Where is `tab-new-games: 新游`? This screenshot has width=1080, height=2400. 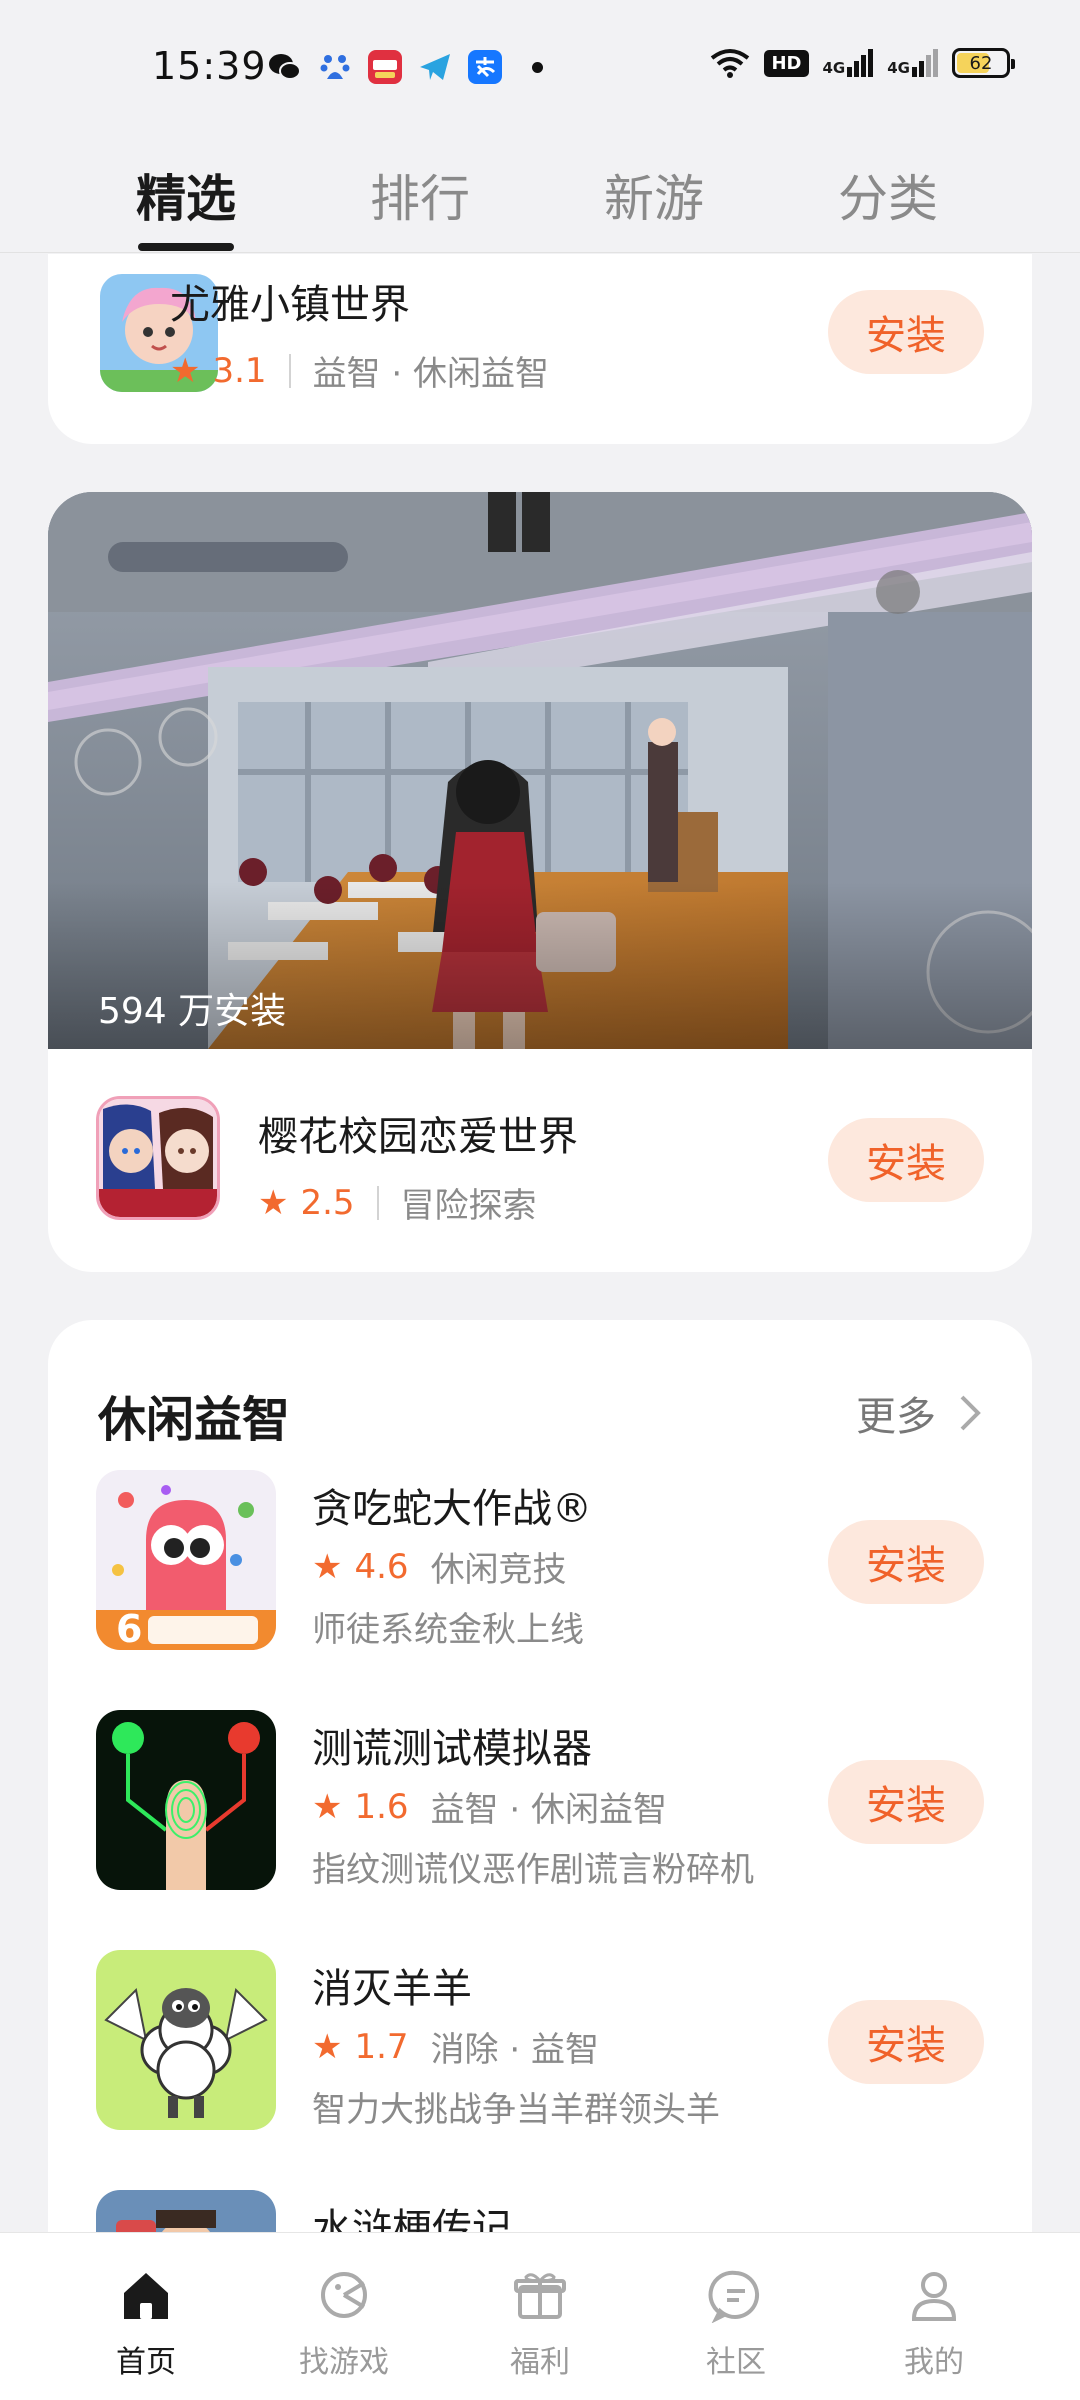 tab-new-games: 新游 is located at coordinates (654, 195).